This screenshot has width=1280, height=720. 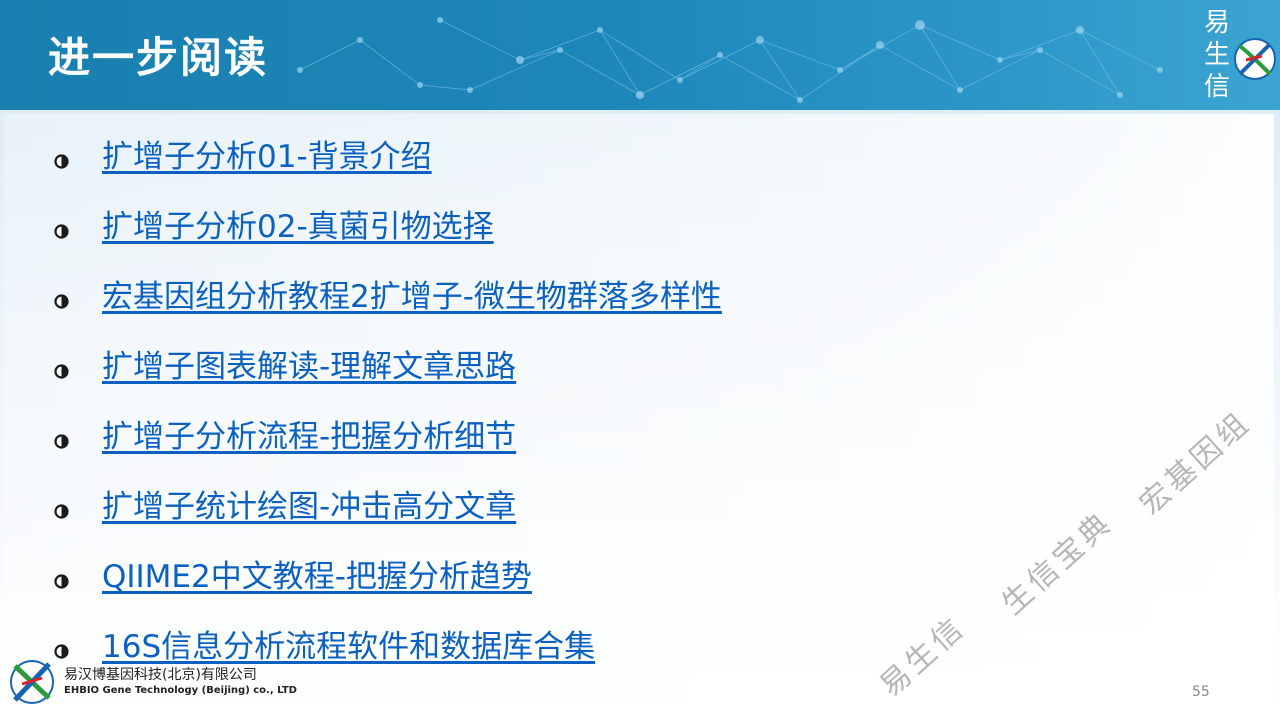 What do you see at coordinates (1217, 23) in the screenshot?
I see `brand-char-1: 易` at bounding box center [1217, 23].